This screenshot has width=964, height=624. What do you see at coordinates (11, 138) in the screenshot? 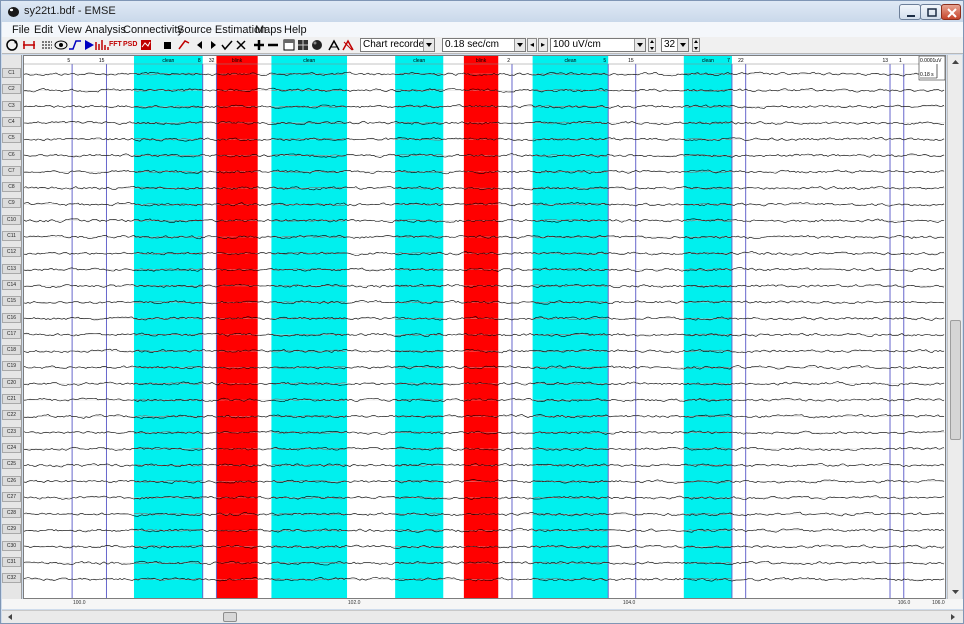
I see `channel-label: C5` at bounding box center [11, 138].